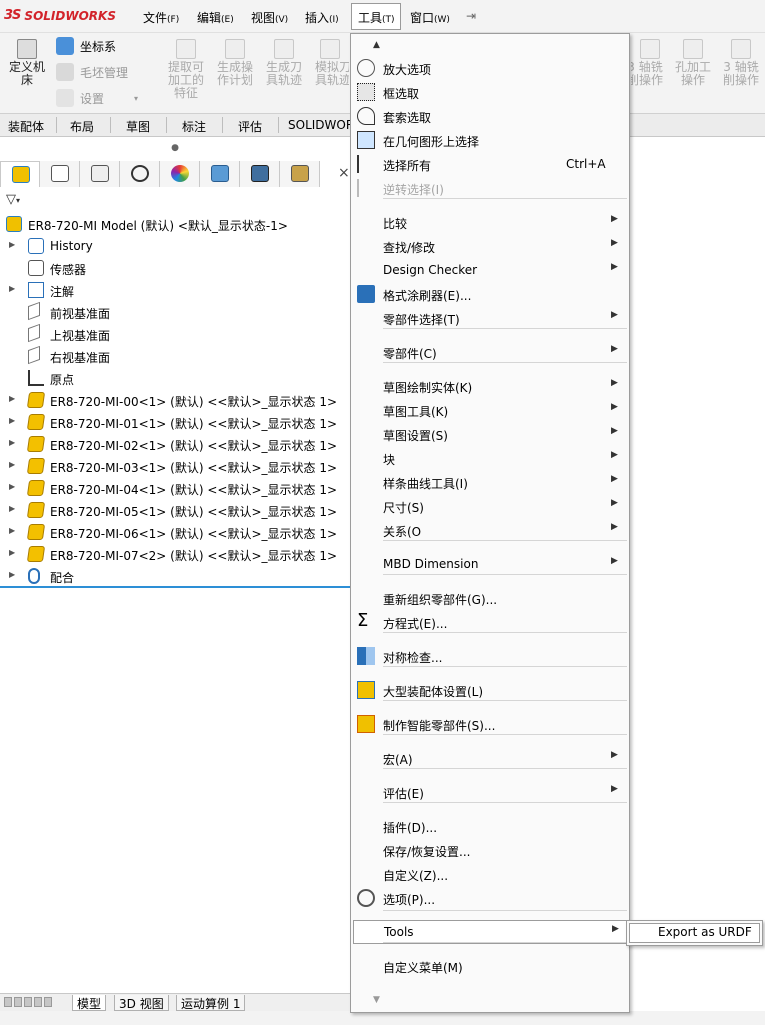 The image size is (765, 1025). Describe the element at coordinates (471, 16) in the screenshot. I see `pin-icon: ⇥` at that location.